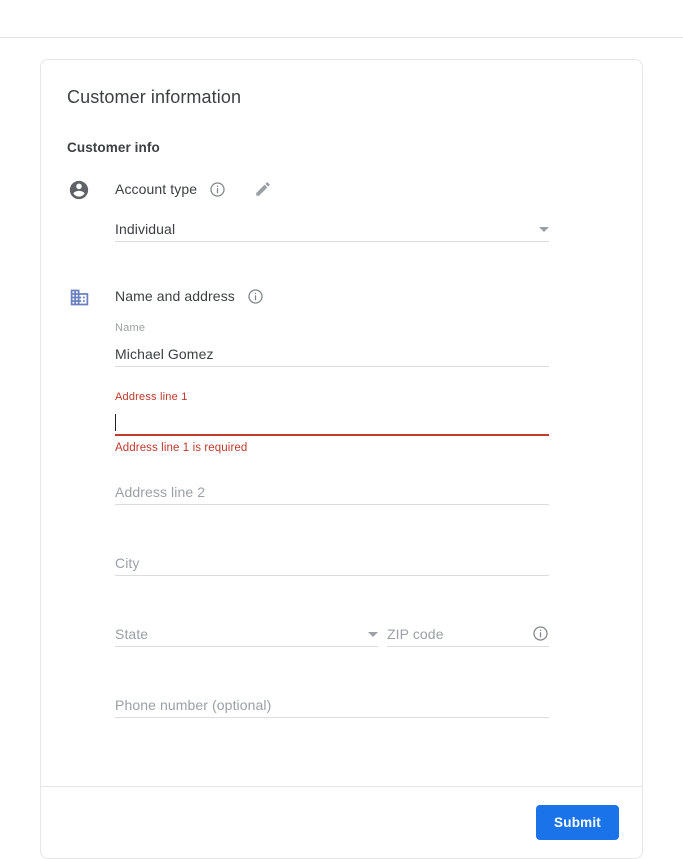 This screenshot has width=683, height=859. I want to click on name-field-line: Michael Gomez, so click(332, 352).